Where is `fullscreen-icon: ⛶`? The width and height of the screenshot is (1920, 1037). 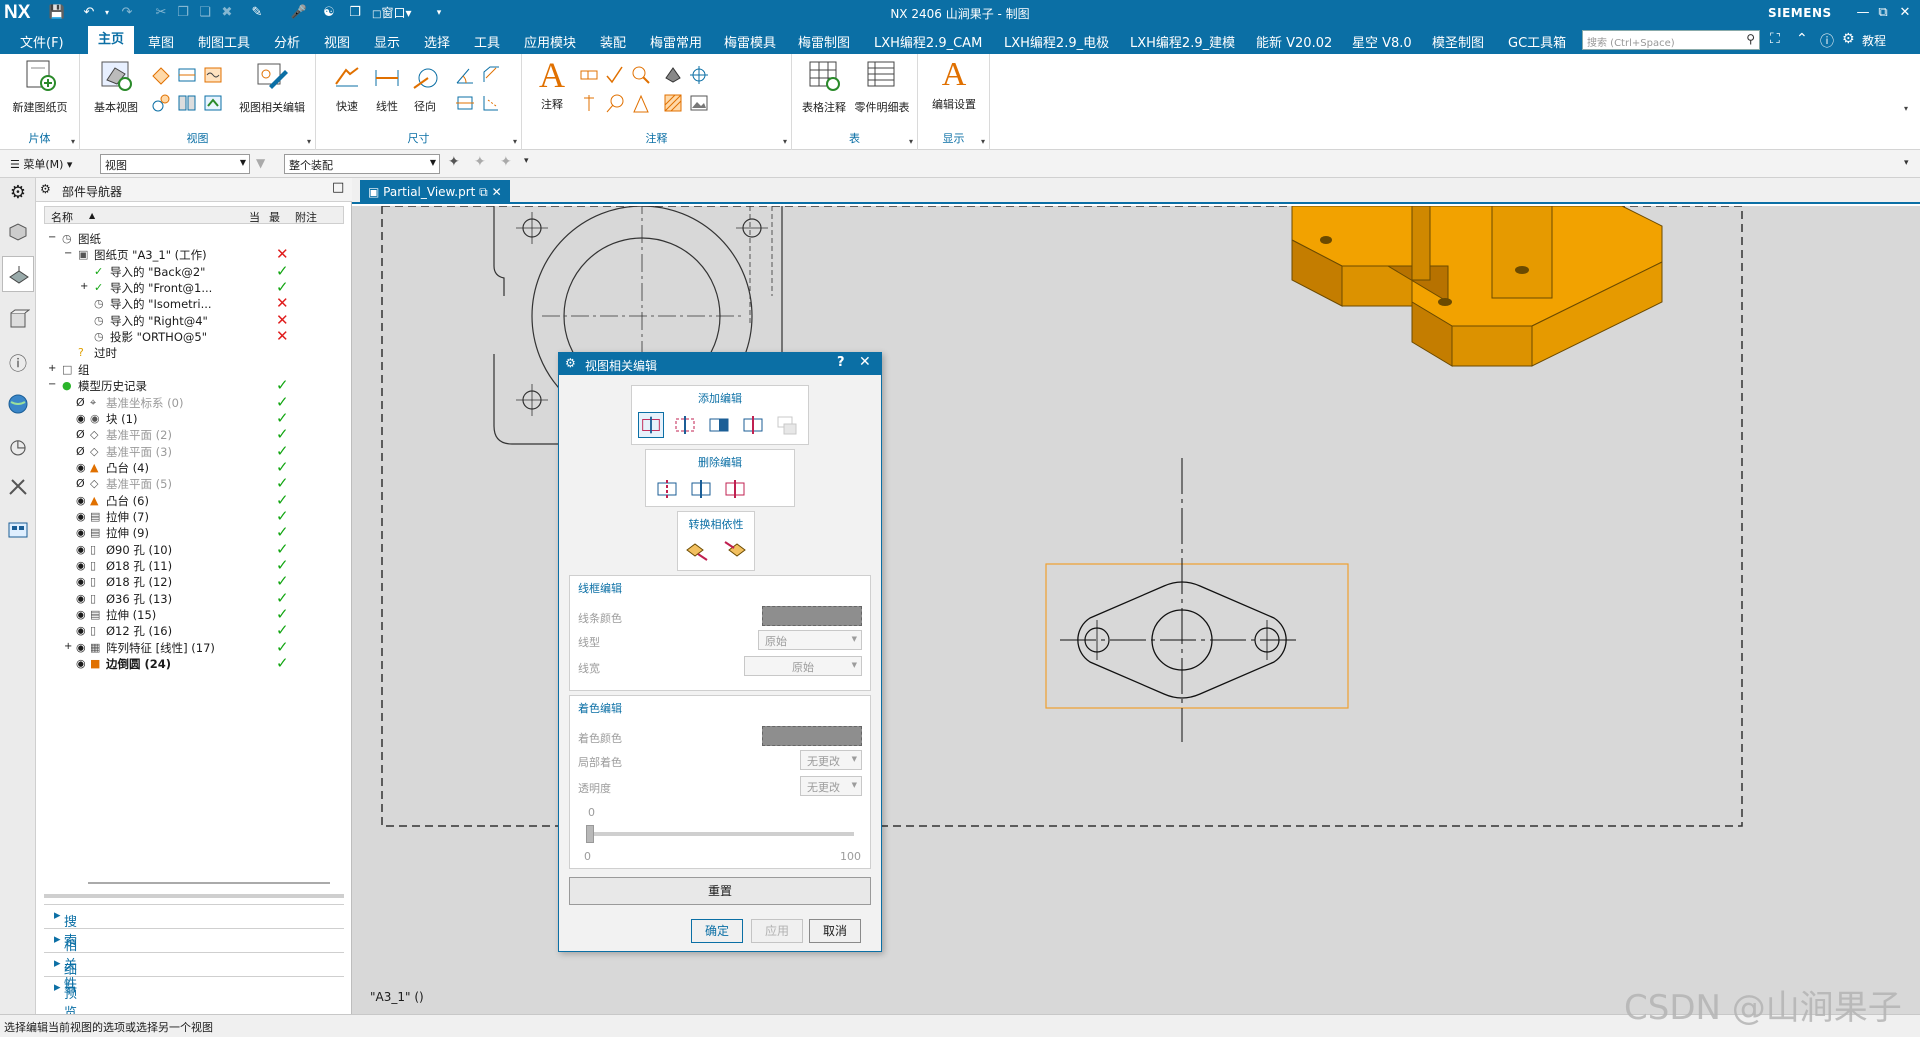
fullscreen-icon: ⛶ is located at coordinates (1775, 39).